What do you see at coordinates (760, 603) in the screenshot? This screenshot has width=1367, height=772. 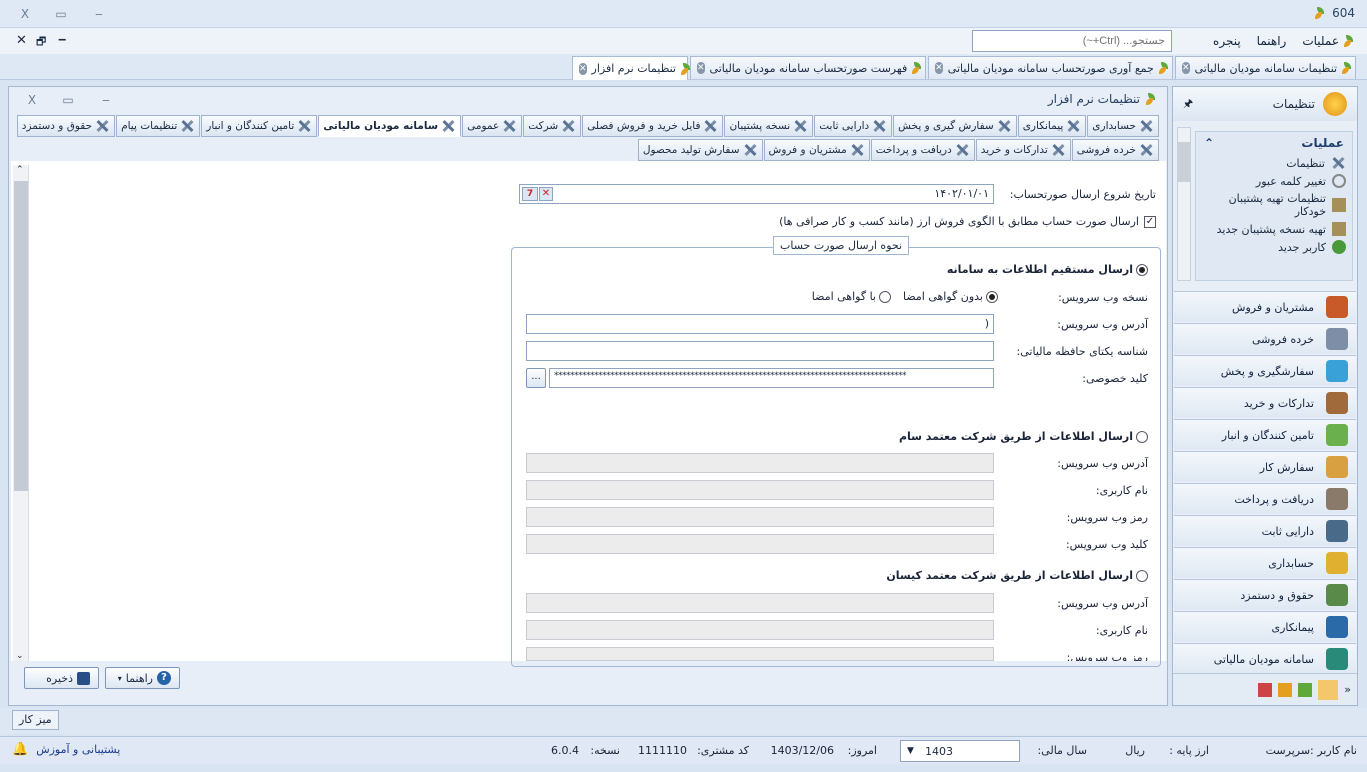 I see `kisan-address-input` at bounding box center [760, 603].